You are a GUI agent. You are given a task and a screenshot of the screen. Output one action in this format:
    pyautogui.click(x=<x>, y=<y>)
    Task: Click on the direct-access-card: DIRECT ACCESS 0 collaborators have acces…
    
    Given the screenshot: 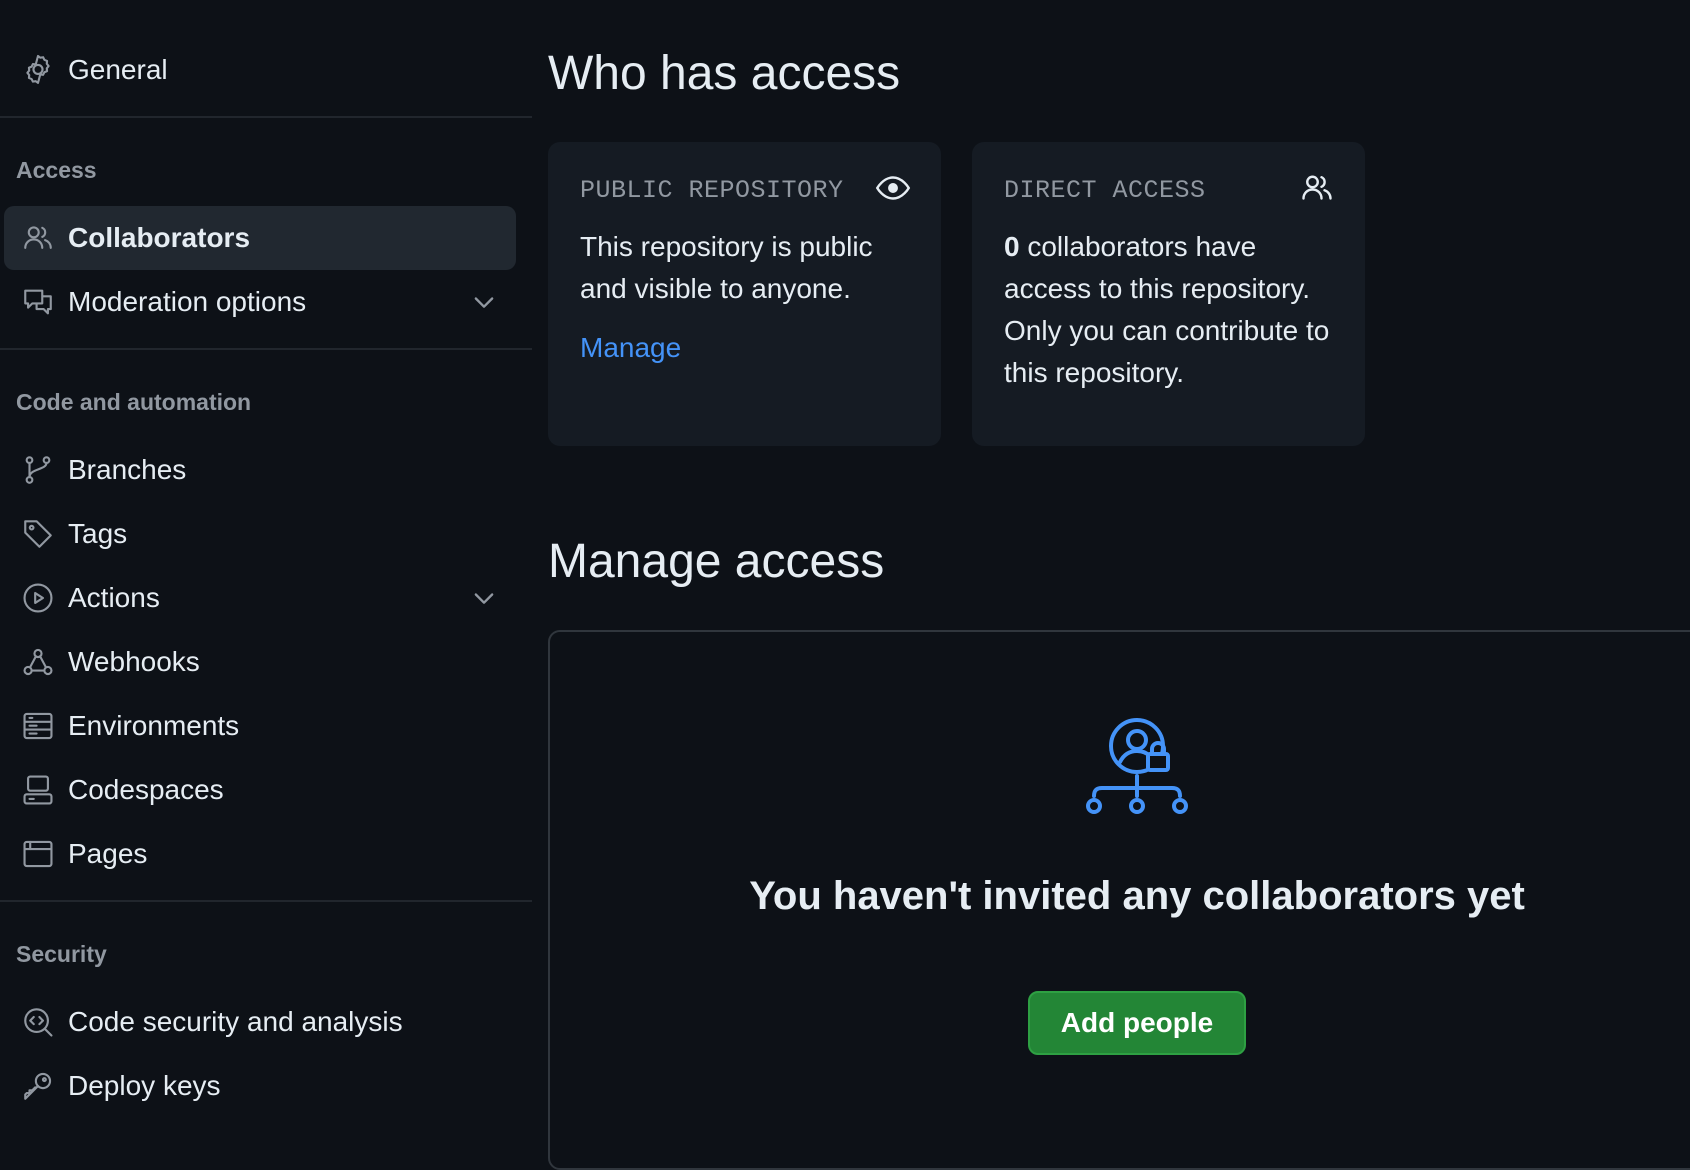 What is the action you would take?
    pyautogui.click(x=1168, y=294)
    